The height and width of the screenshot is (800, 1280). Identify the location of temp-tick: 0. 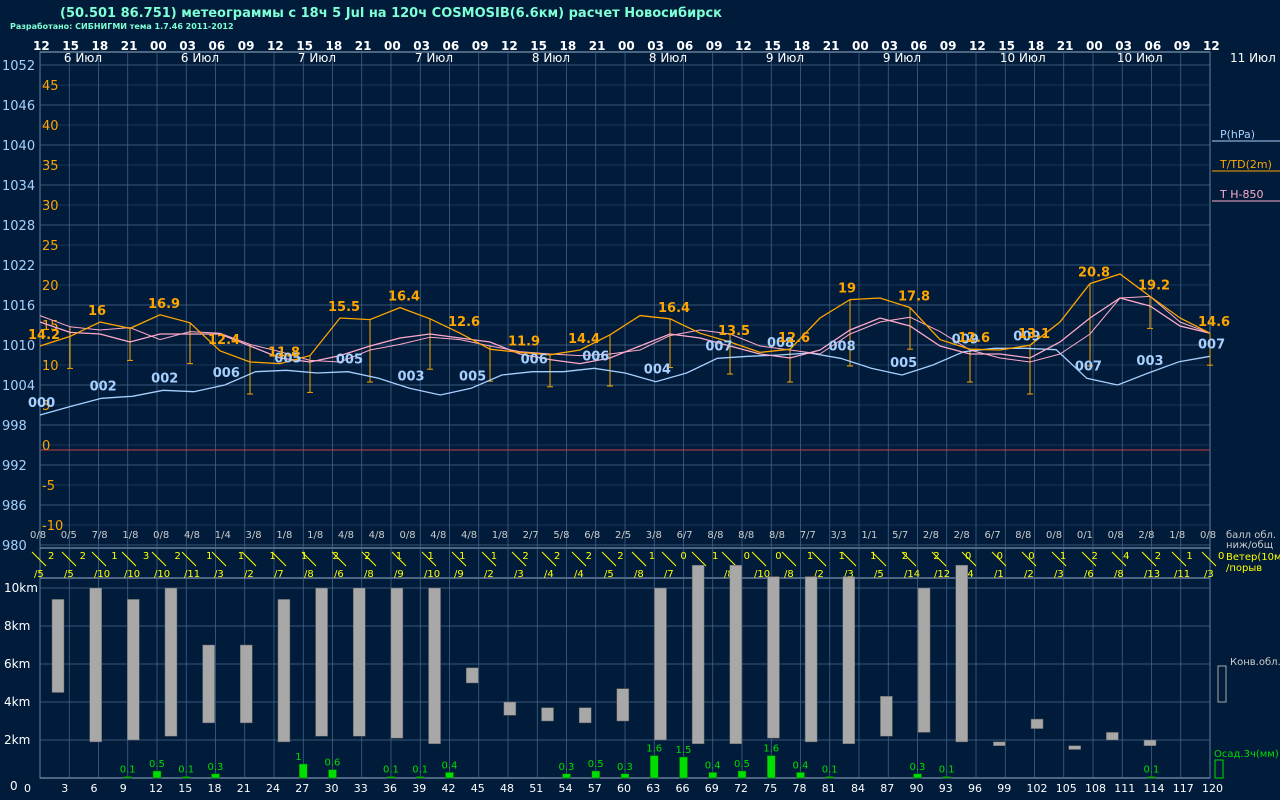
(46, 446).